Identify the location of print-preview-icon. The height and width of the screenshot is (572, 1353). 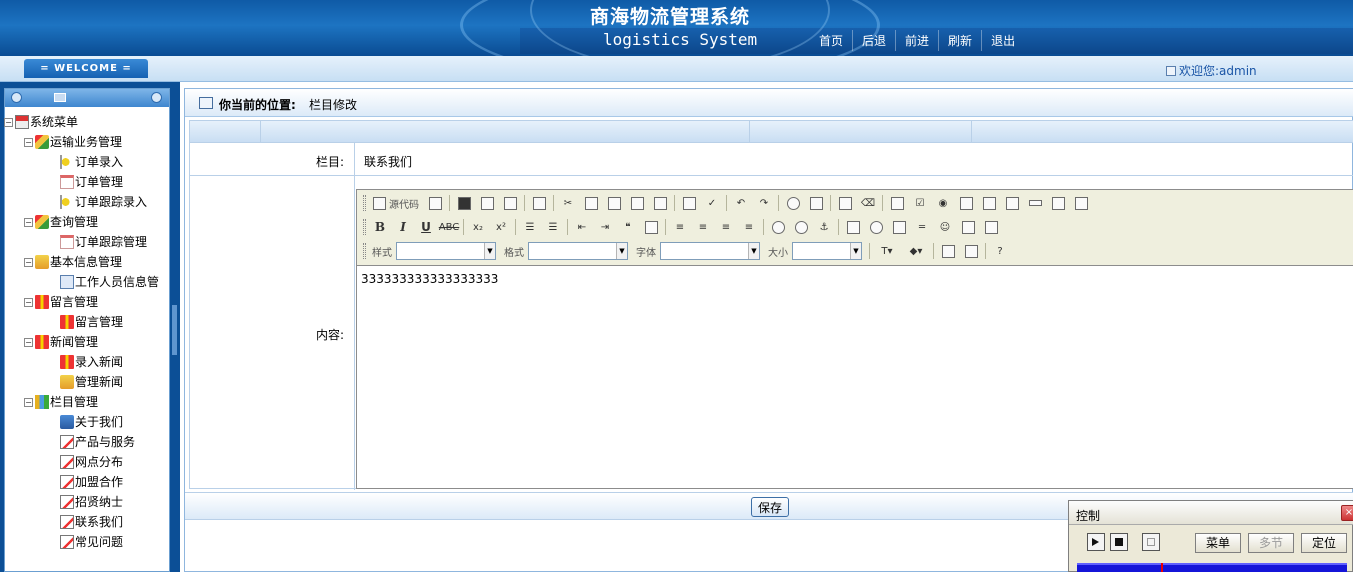
(510, 203).